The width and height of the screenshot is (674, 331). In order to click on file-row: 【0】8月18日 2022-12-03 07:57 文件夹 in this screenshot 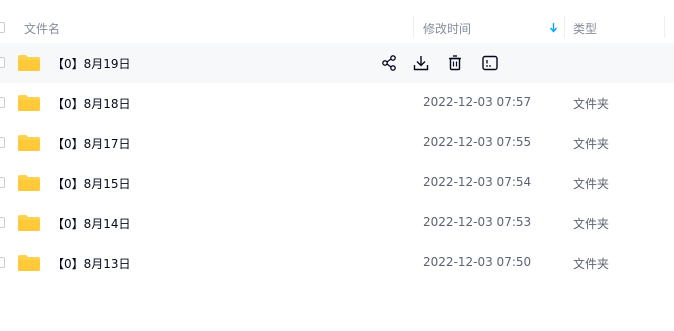, I will do `click(337, 103)`.